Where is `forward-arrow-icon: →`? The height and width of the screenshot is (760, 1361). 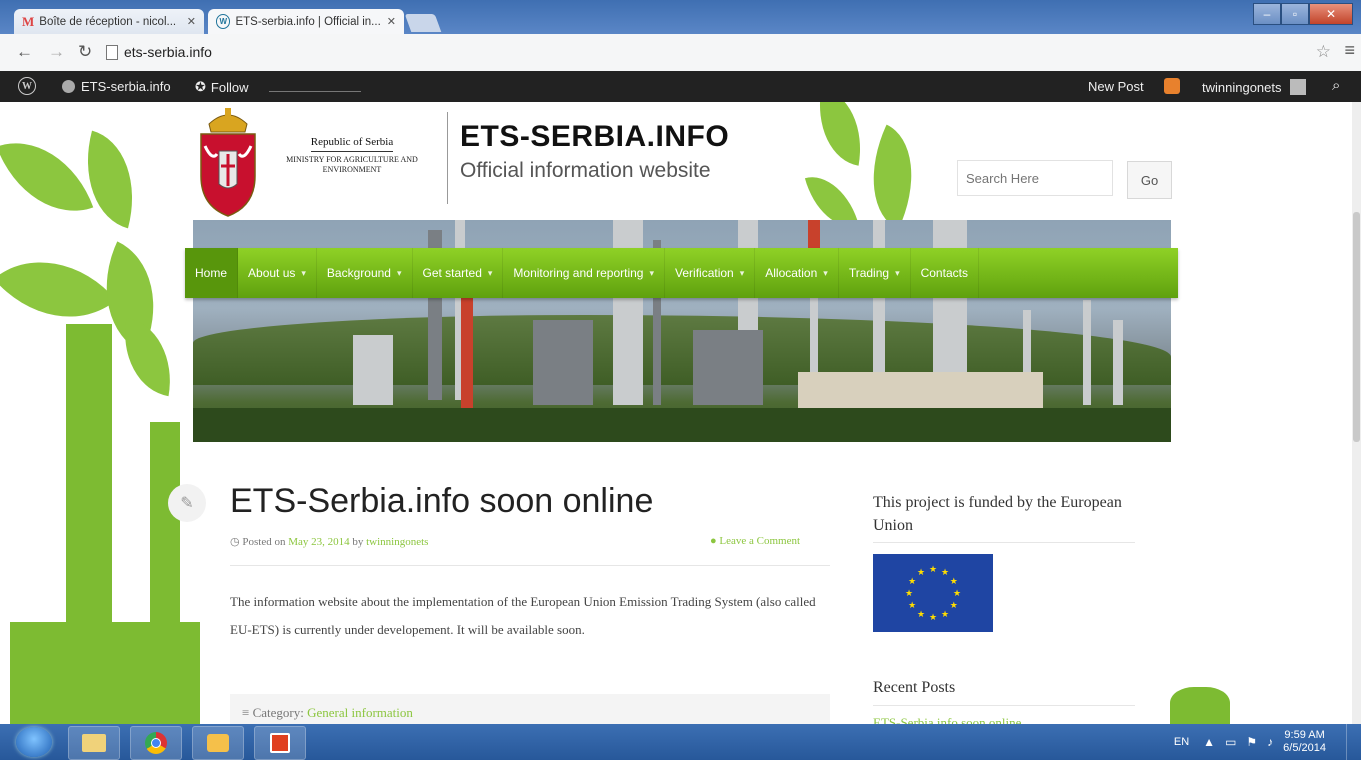 forward-arrow-icon: → is located at coordinates (56, 52).